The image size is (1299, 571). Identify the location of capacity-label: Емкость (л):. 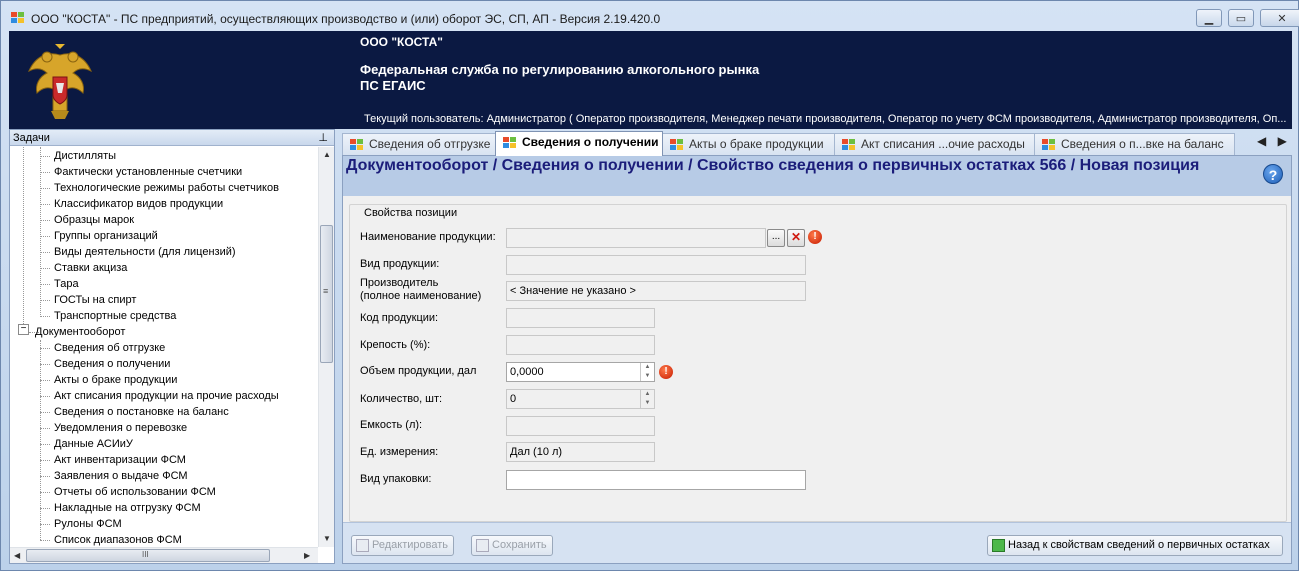
(391, 425).